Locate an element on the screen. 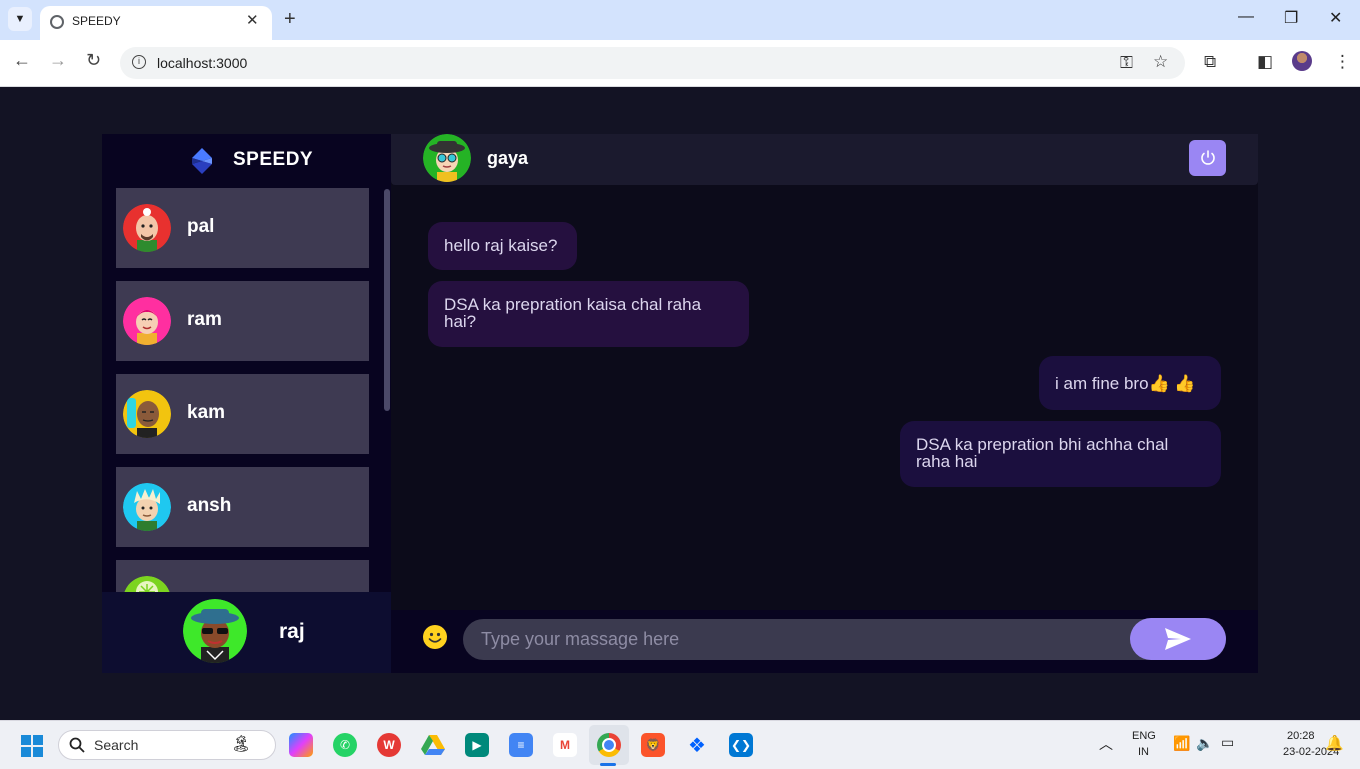  message-input is located at coordinates (844, 639).